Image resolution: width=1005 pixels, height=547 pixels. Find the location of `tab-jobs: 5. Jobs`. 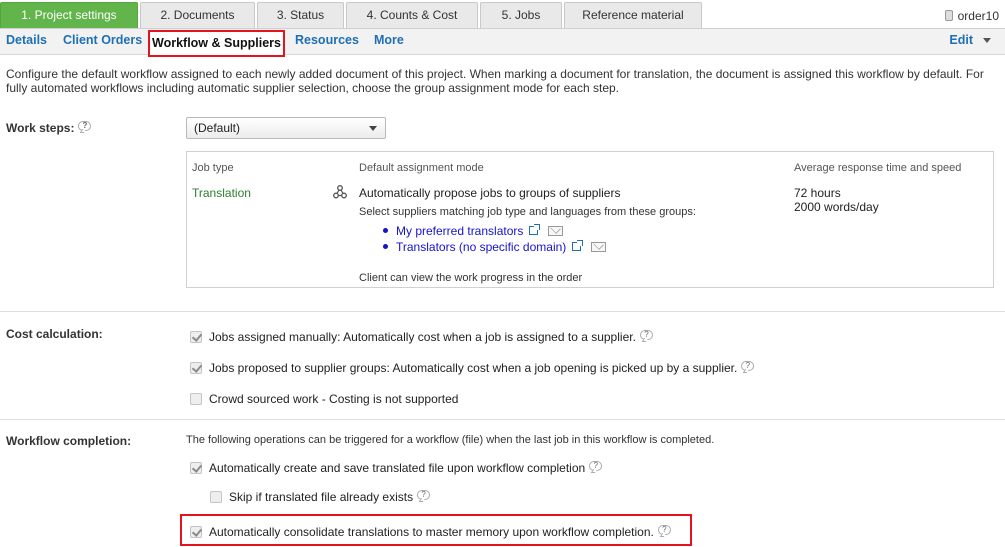

tab-jobs: 5. Jobs is located at coordinates (521, 15).